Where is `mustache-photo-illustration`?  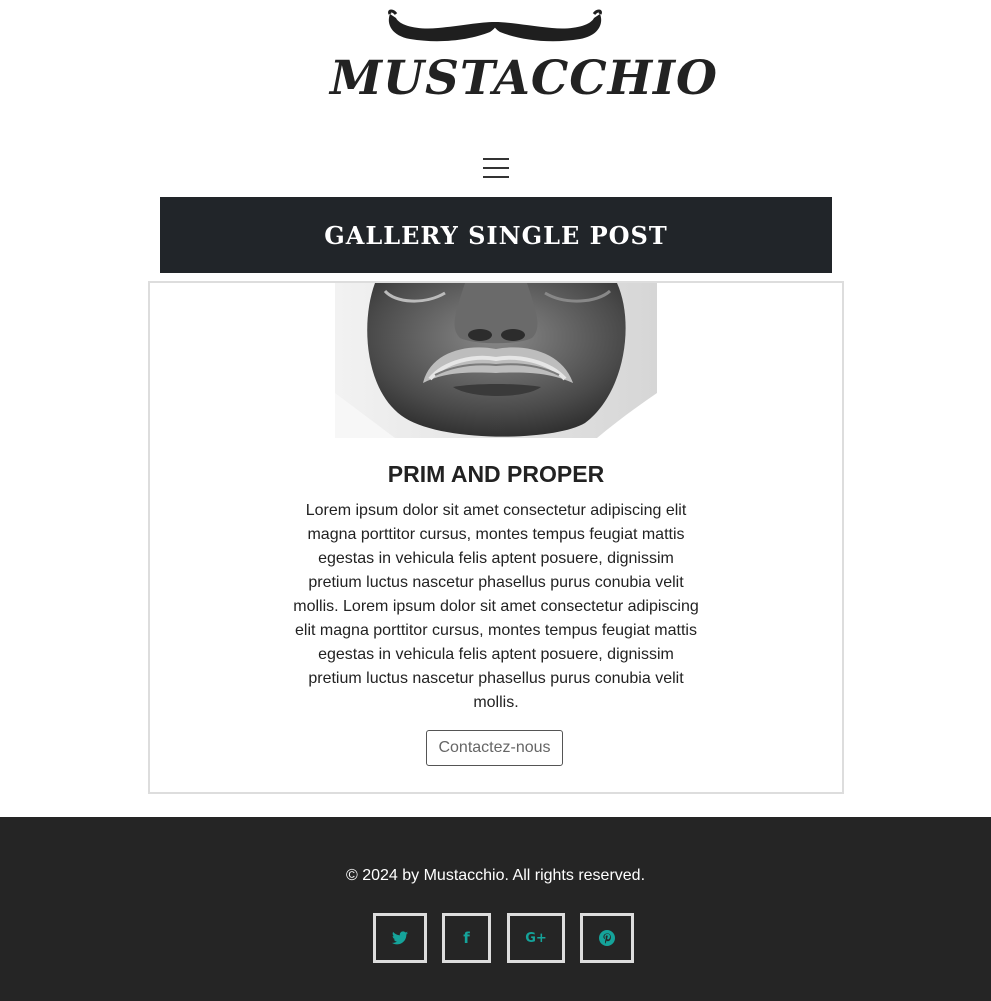 mustache-photo-illustration is located at coordinates (496, 360).